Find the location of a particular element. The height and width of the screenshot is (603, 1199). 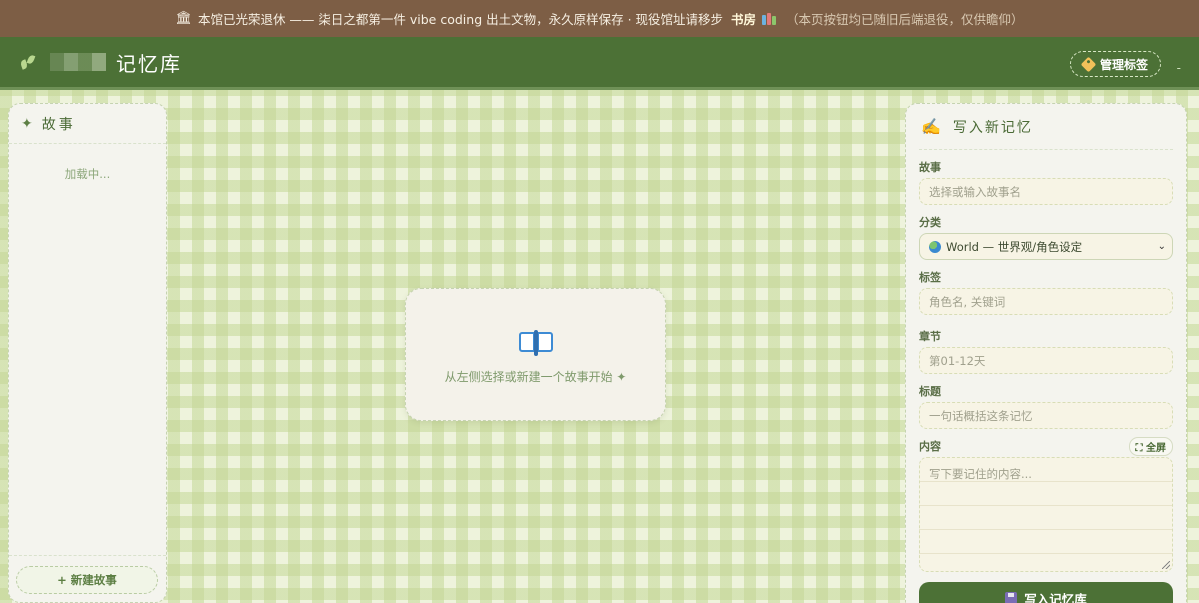

empty-state-card: 从左侧选择或新建一个故事开始 ✦ is located at coordinates (535, 354).